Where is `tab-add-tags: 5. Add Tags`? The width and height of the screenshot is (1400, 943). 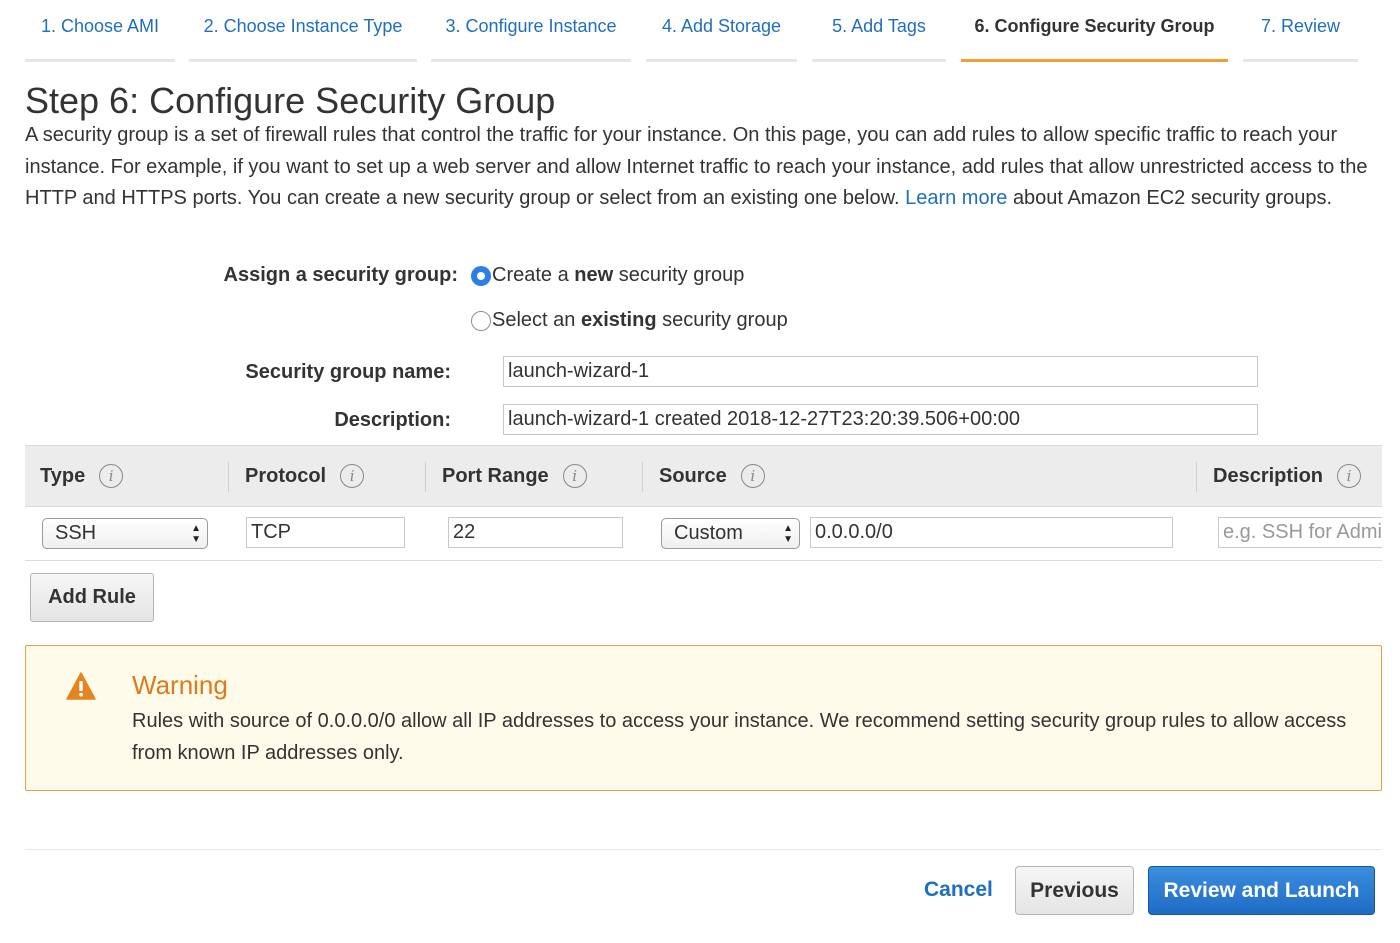
tab-add-tags: 5. Add Tags is located at coordinates (879, 31).